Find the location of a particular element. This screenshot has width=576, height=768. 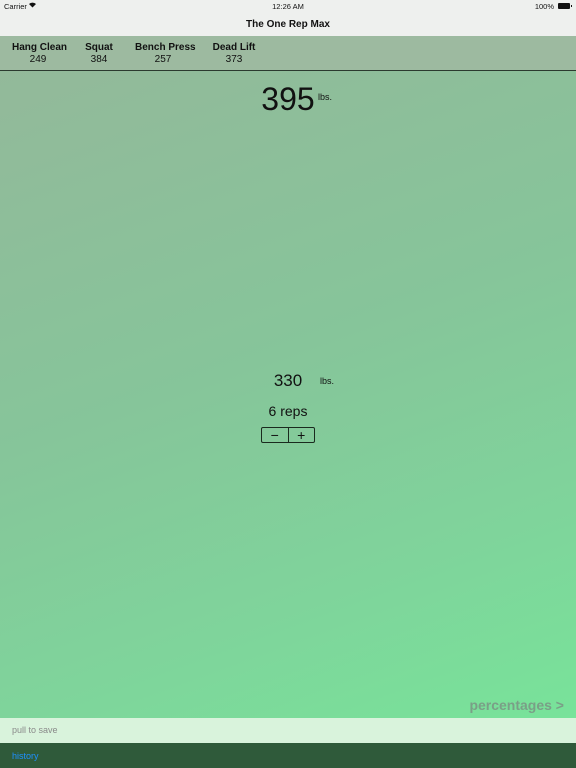

percentages-link: percentages > is located at coordinates (516, 705).